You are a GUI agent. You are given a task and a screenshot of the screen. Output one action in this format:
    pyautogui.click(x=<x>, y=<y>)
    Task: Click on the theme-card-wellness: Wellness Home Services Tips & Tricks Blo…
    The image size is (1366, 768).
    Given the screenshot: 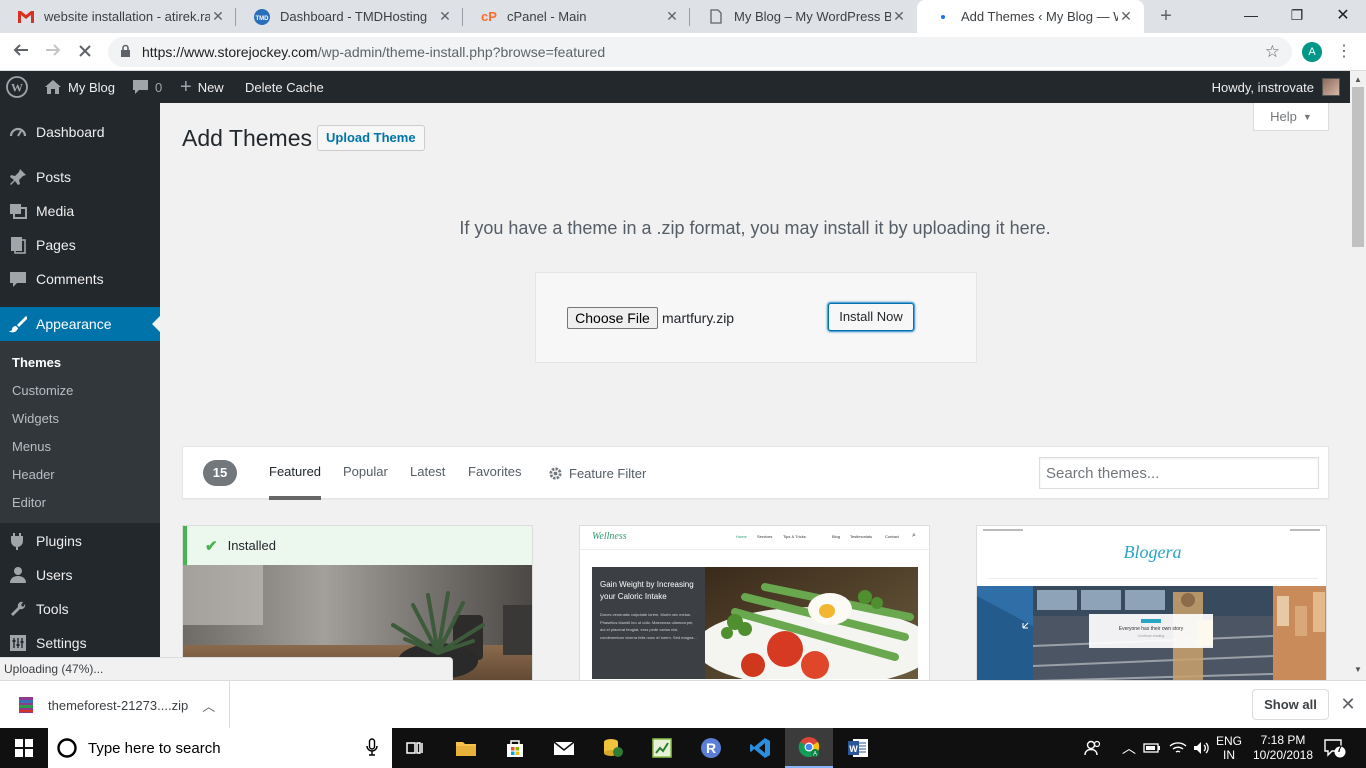 What is the action you would take?
    pyautogui.click(x=754, y=602)
    